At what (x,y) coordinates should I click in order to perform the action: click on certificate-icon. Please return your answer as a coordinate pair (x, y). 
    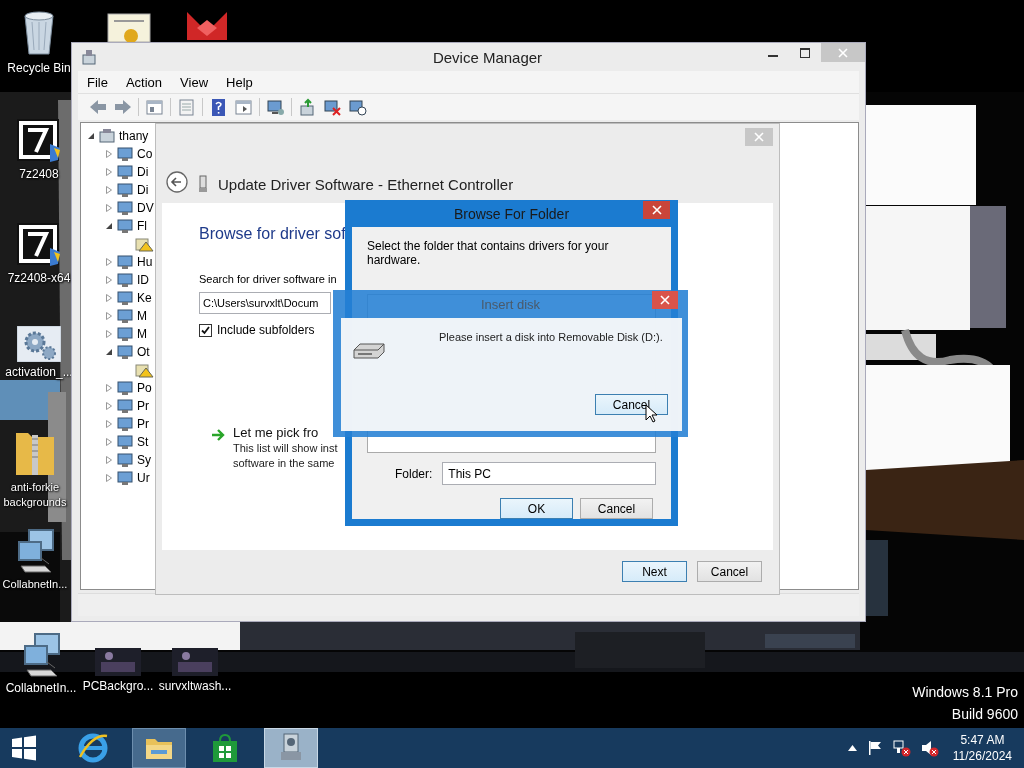
    Looking at the image, I should click on (129, 27).